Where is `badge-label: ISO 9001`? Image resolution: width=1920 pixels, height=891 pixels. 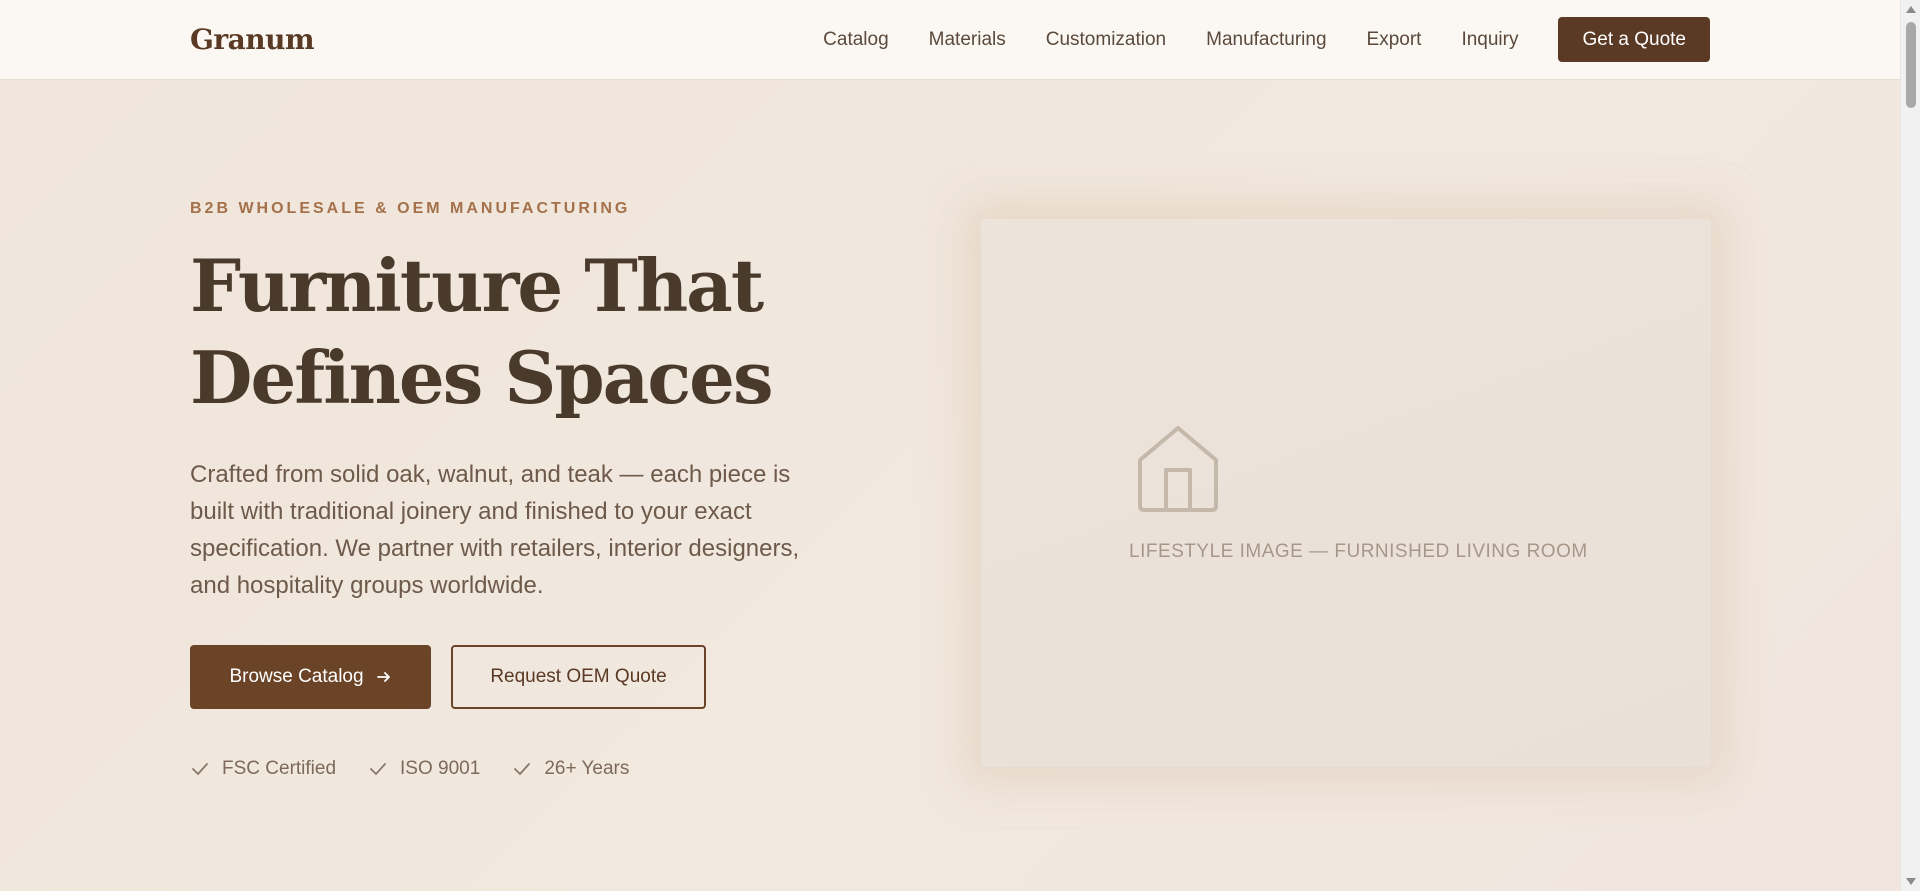
badge-label: ISO 9001 is located at coordinates (440, 768).